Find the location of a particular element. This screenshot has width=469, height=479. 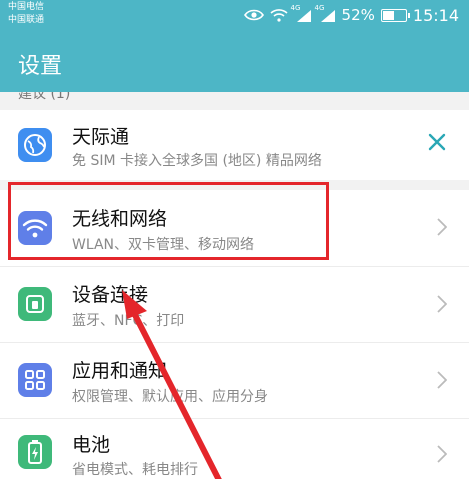

suggestion-item-tianjitong: 天际通 免 SIM 卡接入全球多国 (地区) 精品网络 is located at coordinates (234, 145).